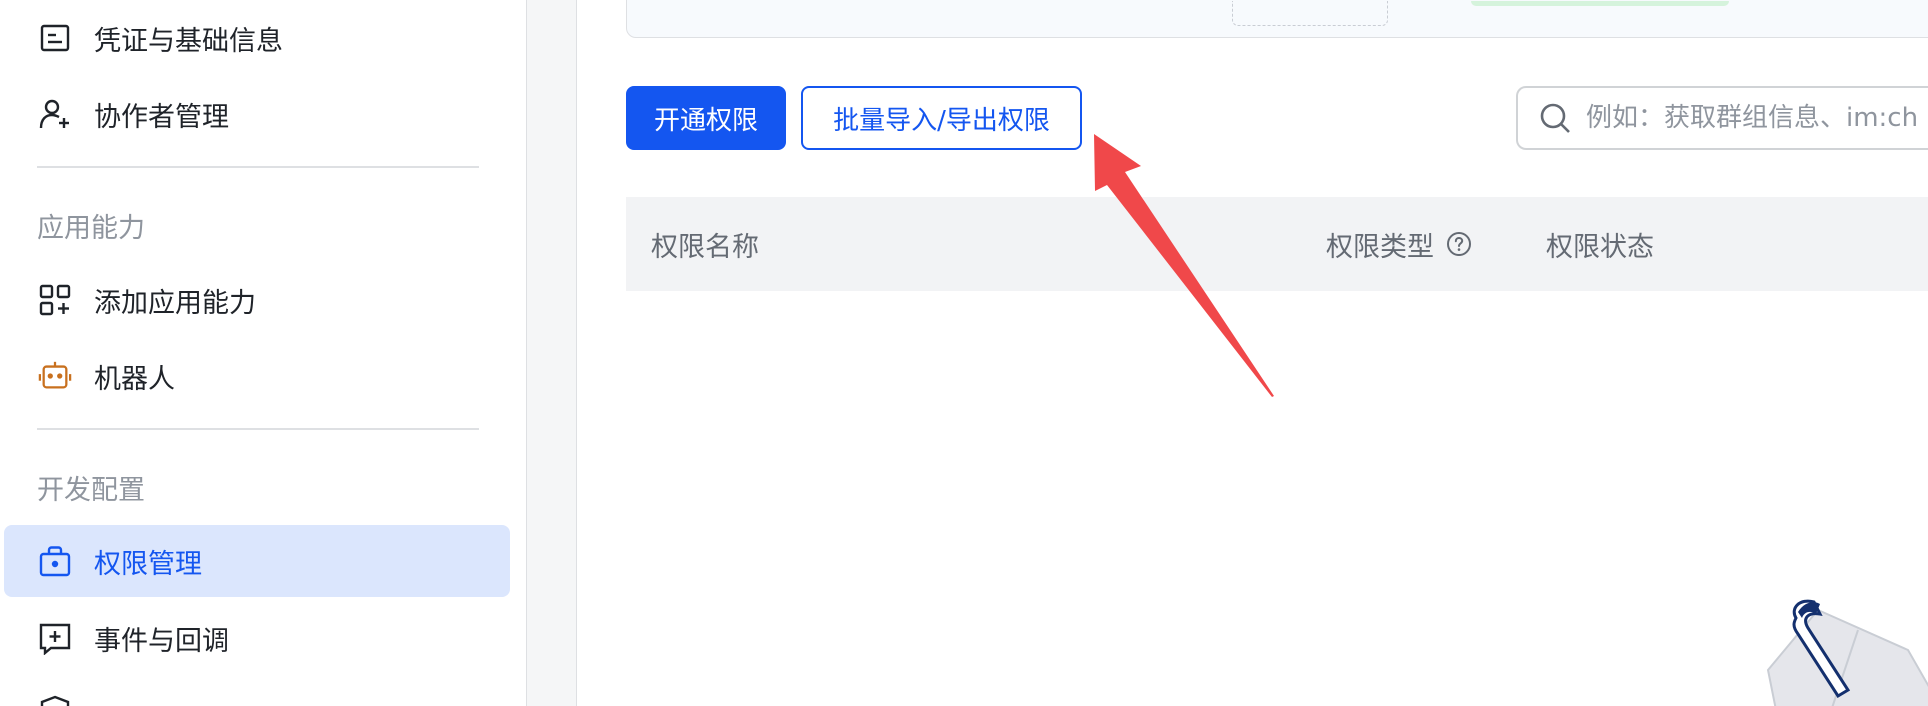 This screenshot has width=1928, height=706. I want to click on column-permission-status: 权限状态, so click(1600, 247).